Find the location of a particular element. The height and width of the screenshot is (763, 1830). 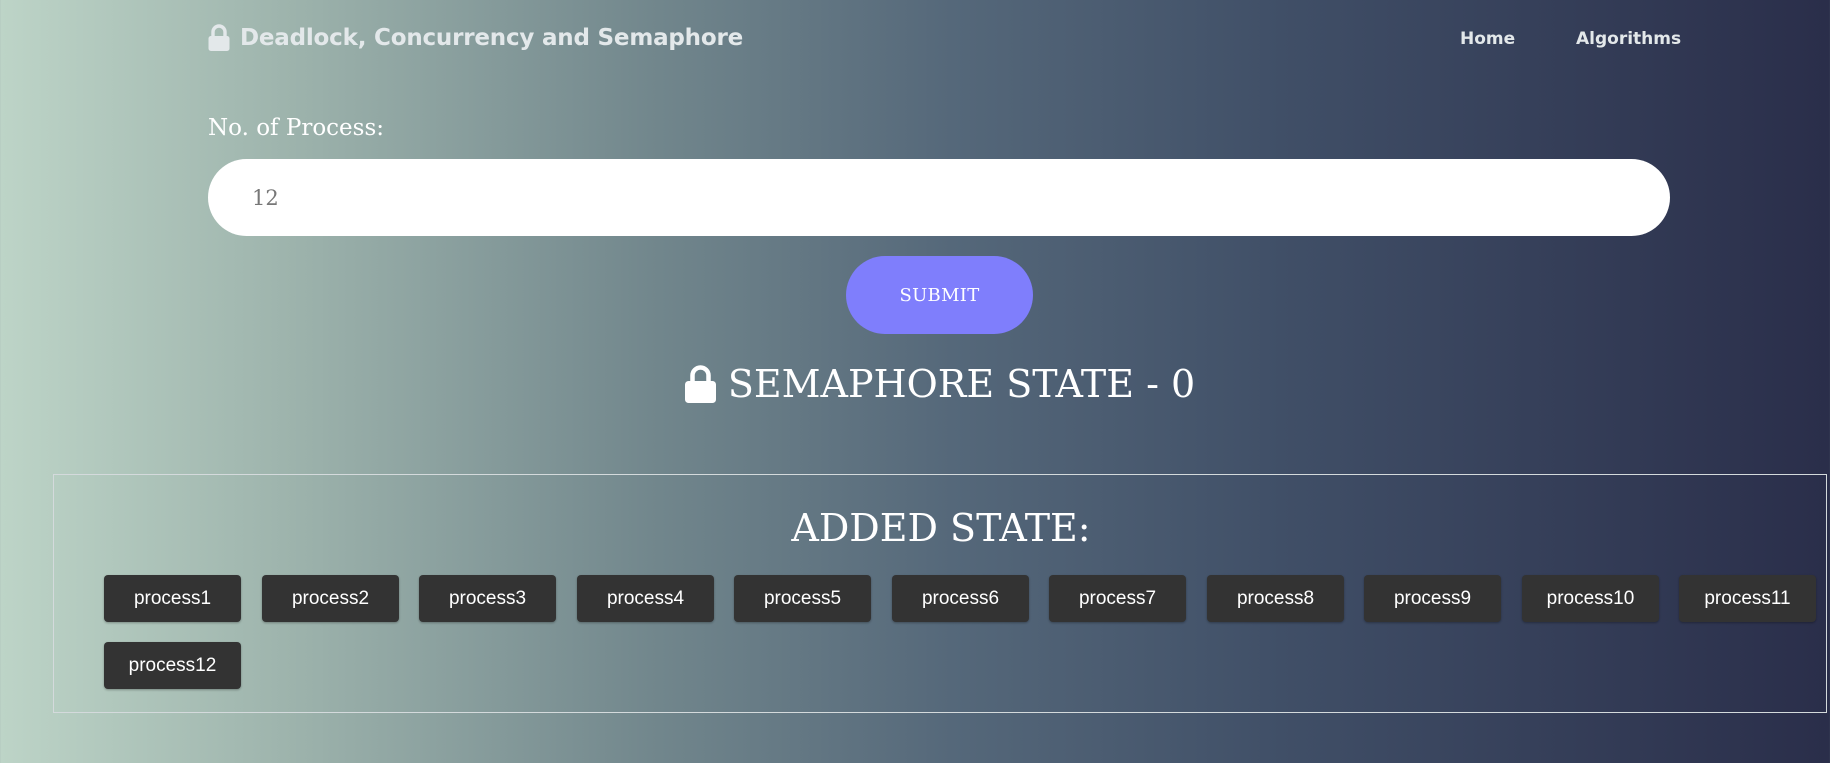

process-button: process5 is located at coordinates (802, 598).